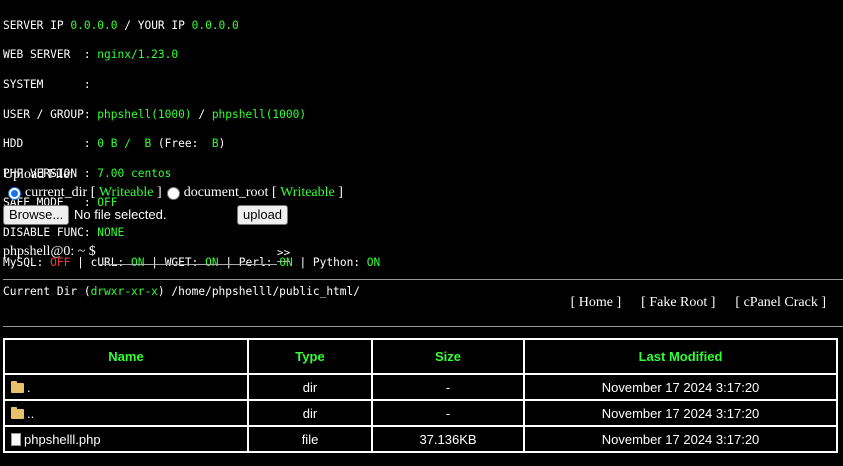 This screenshot has height=466, width=843. I want to click on file-icon, so click(16, 439).